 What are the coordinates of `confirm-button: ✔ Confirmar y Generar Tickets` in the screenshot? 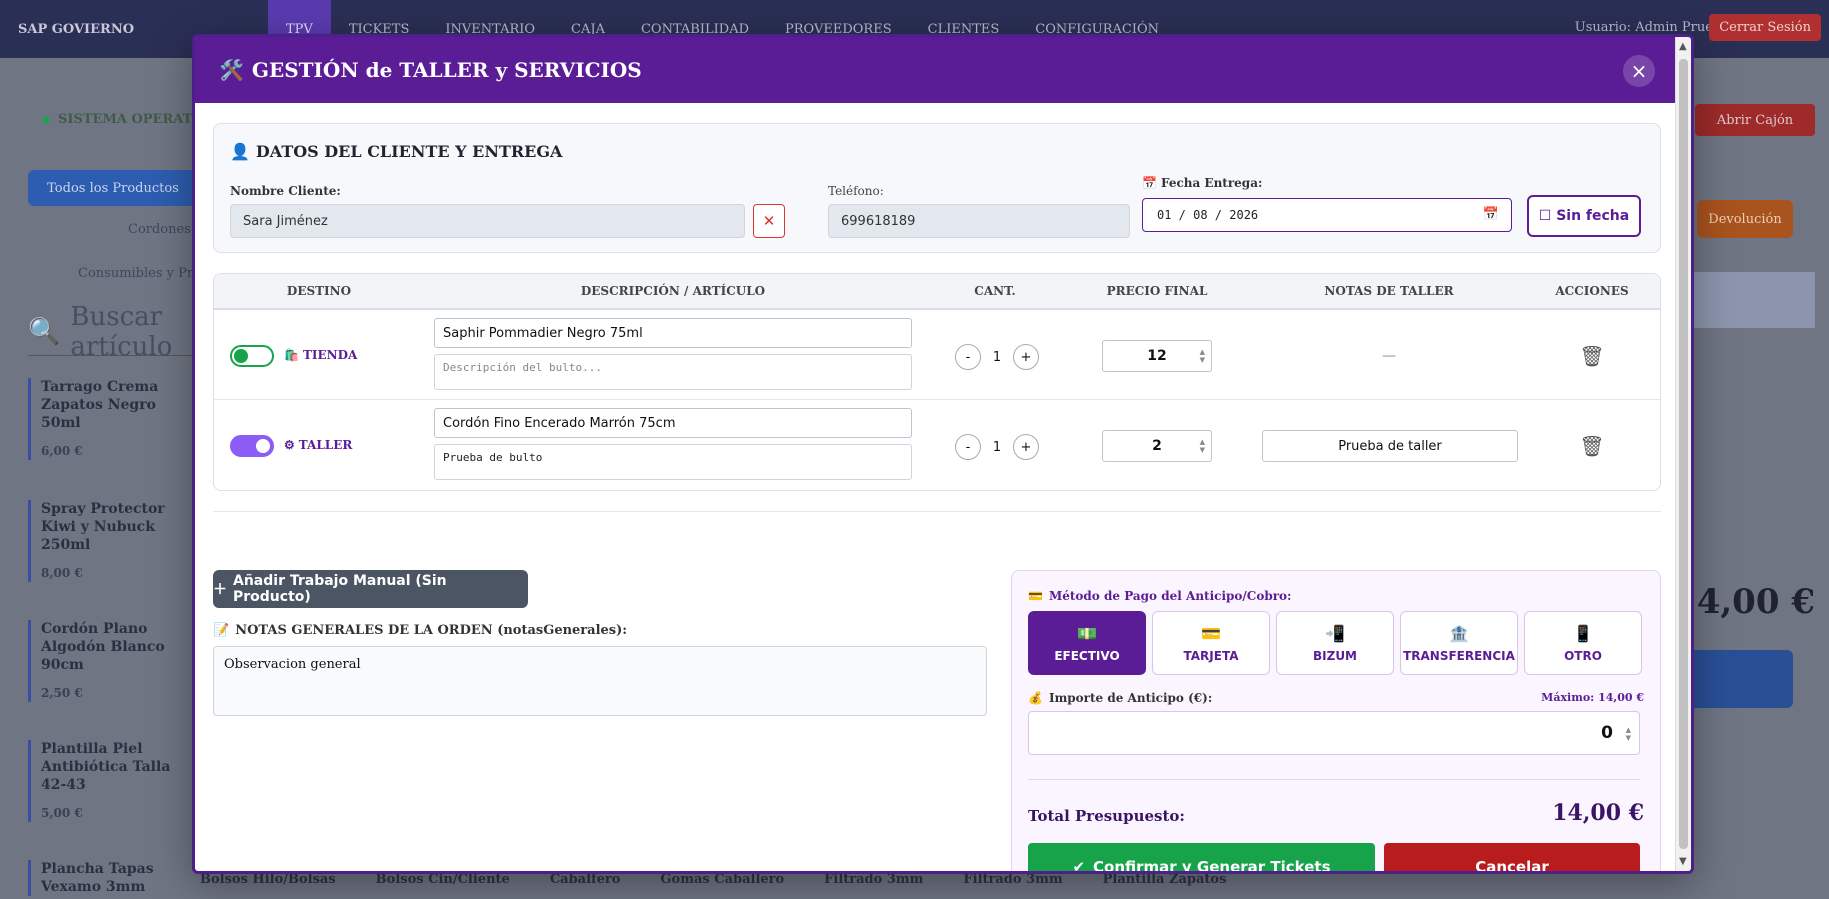 It's located at (1201, 858).